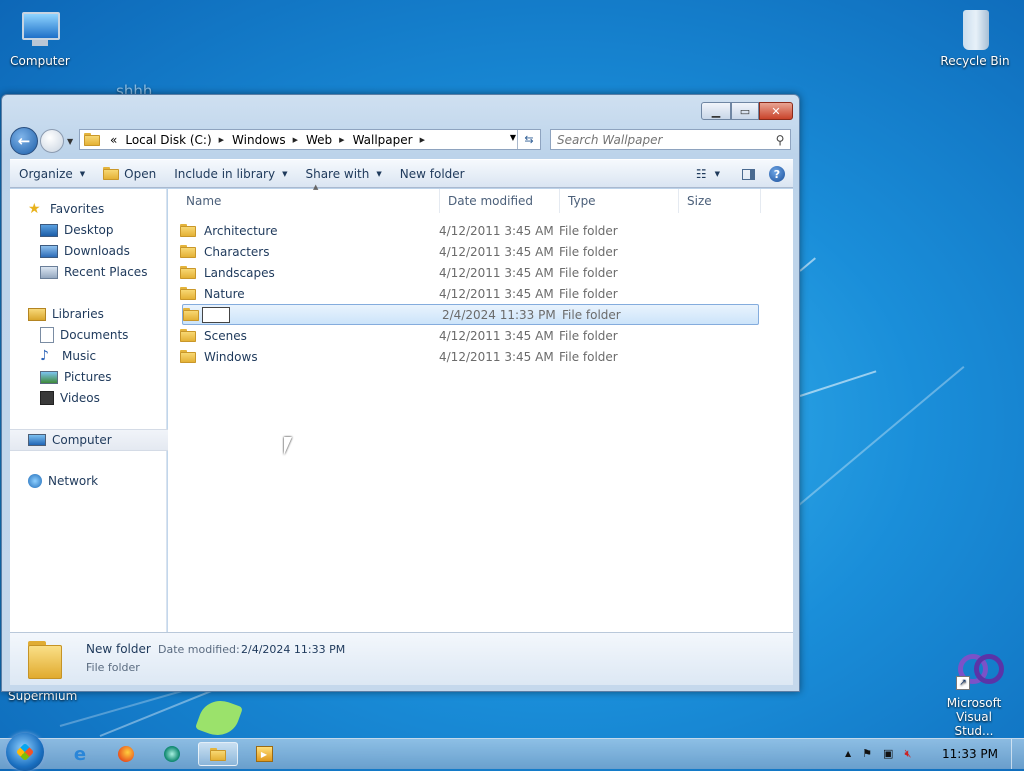 Image resolution: width=1024 pixels, height=771 pixels. Describe the element at coordinates (97, 209) in the screenshot. I see `nav-favorites: ★ Favorites` at that location.